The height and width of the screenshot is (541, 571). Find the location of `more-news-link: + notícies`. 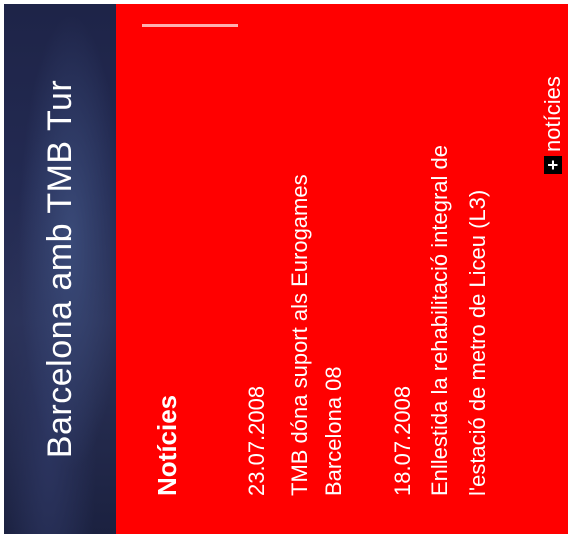

more-news-link: + notícies is located at coordinates (553, 125).